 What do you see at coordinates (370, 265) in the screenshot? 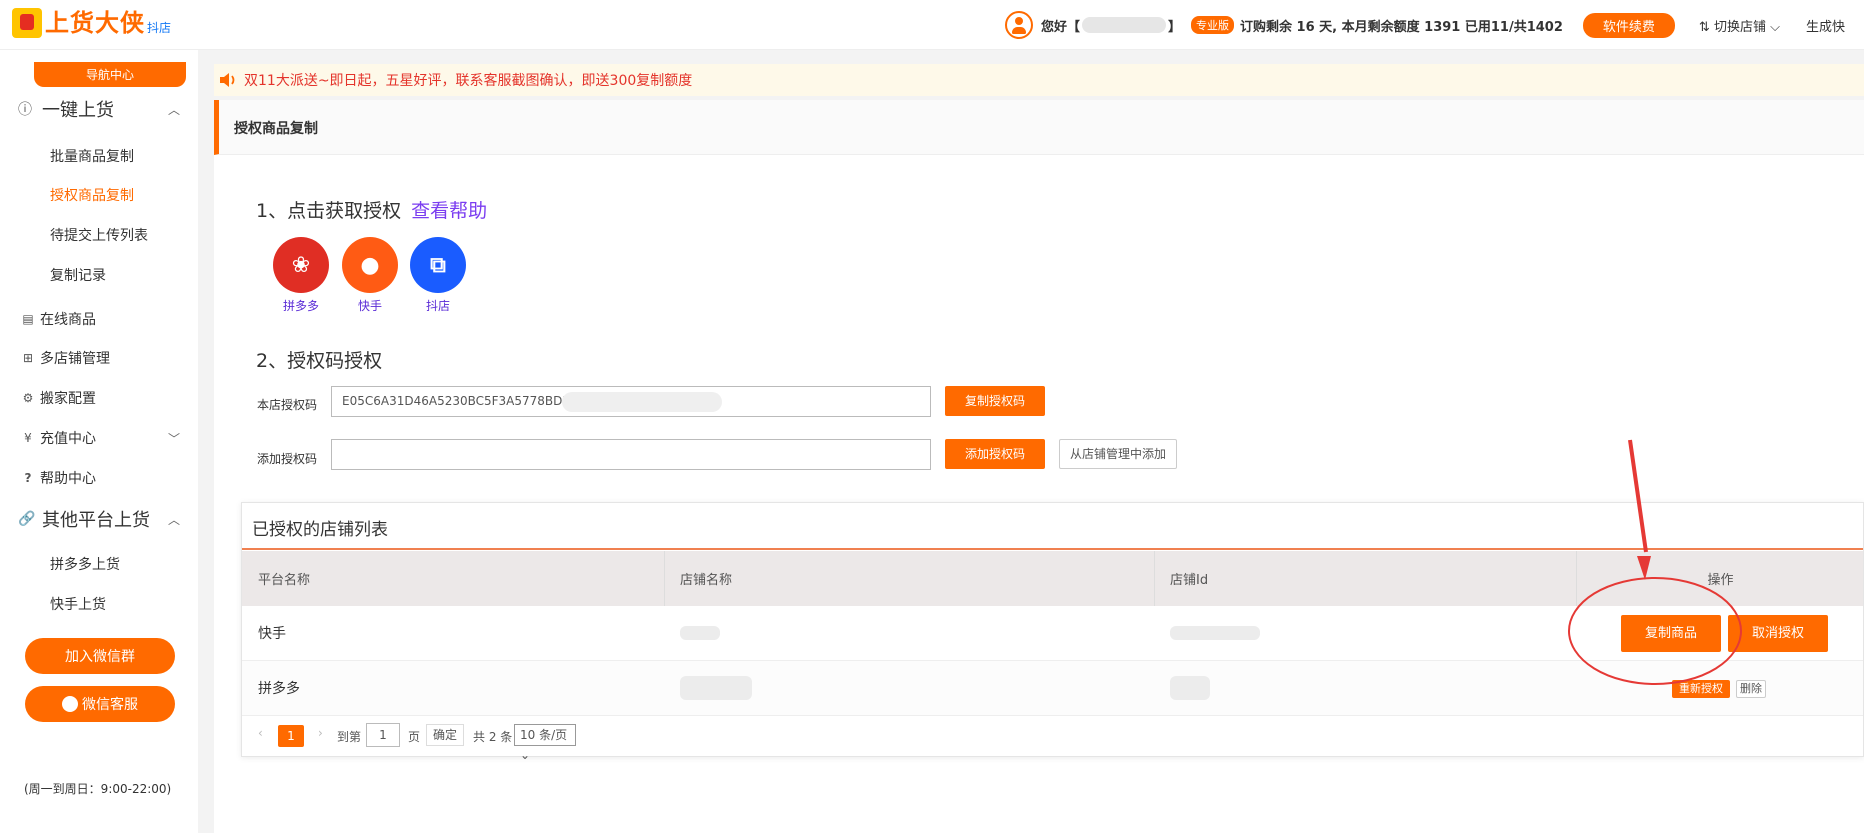
I see `kuaishou-icon: ●` at bounding box center [370, 265].